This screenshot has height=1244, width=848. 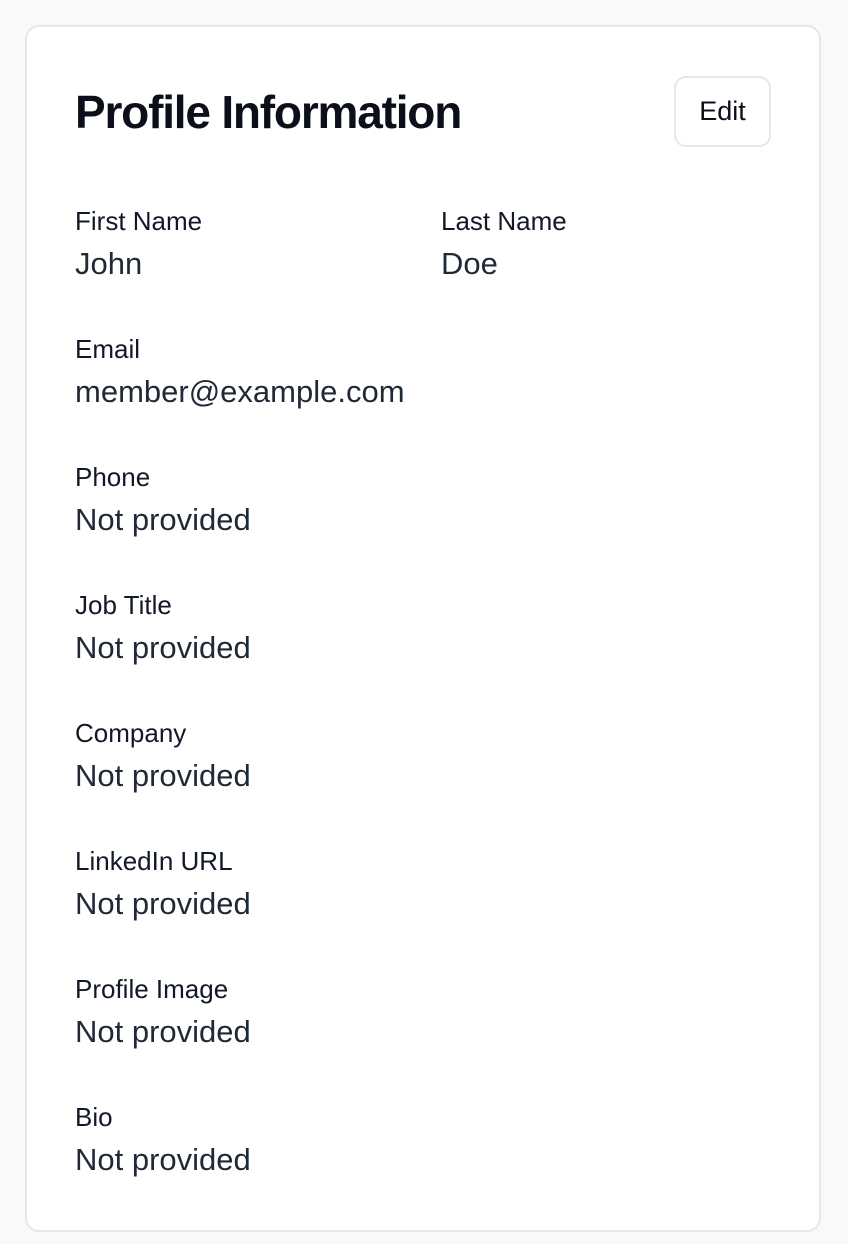 I want to click on edit-button: Edit, so click(x=722, y=111).